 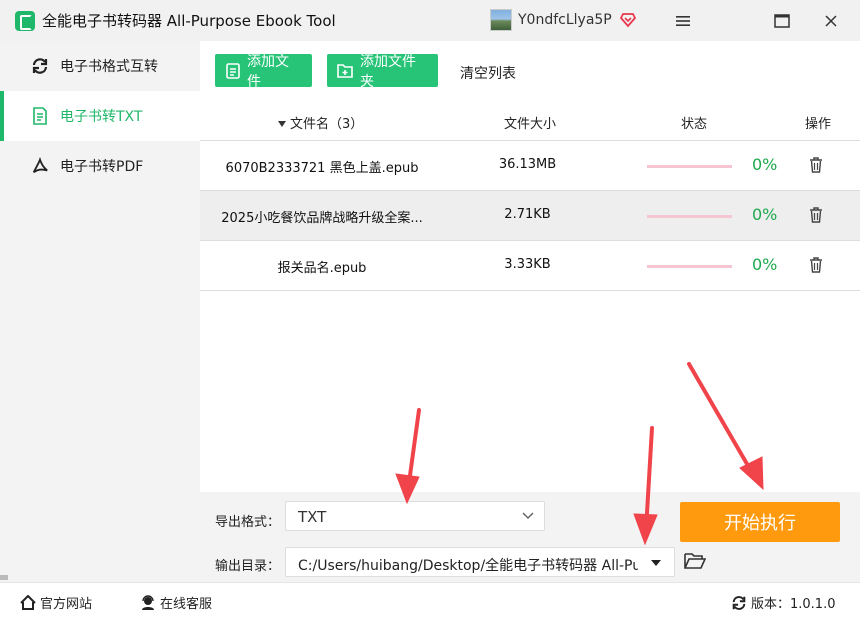 I want to click on close-button, so click(x=831, y=21).